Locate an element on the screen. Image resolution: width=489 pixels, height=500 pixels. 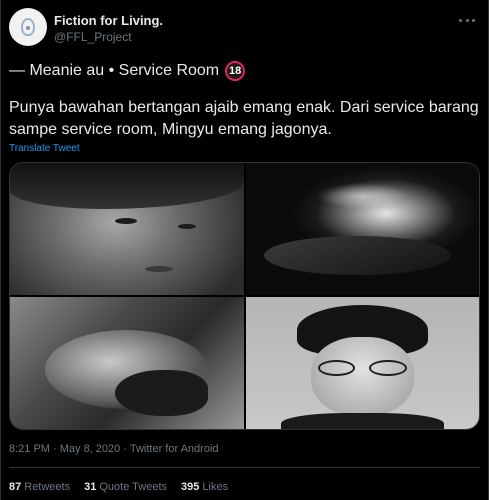
account-handle: @FFL_Project is located at coordinates (93, 37).